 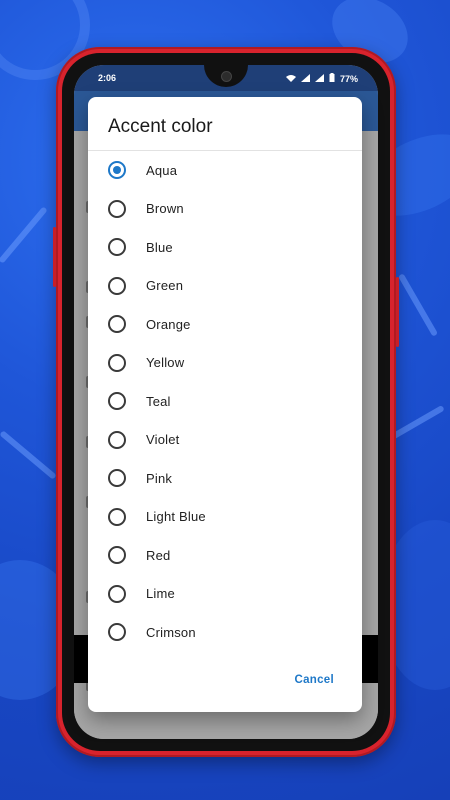 I want to click on status-icons: 77%, so click(x=321, y=78).